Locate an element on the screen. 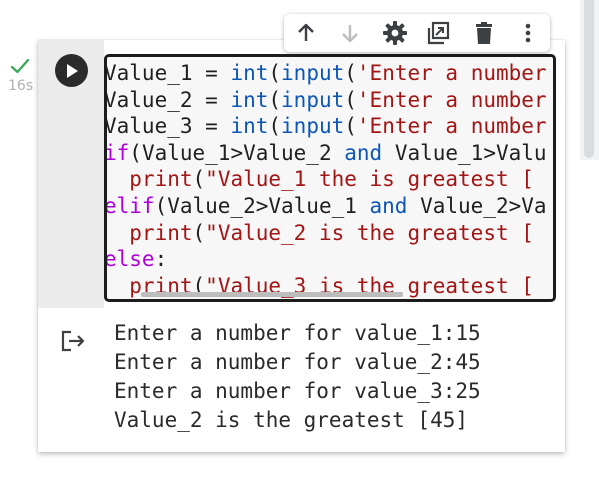  settings-icon is located at coordinates (395, 33).